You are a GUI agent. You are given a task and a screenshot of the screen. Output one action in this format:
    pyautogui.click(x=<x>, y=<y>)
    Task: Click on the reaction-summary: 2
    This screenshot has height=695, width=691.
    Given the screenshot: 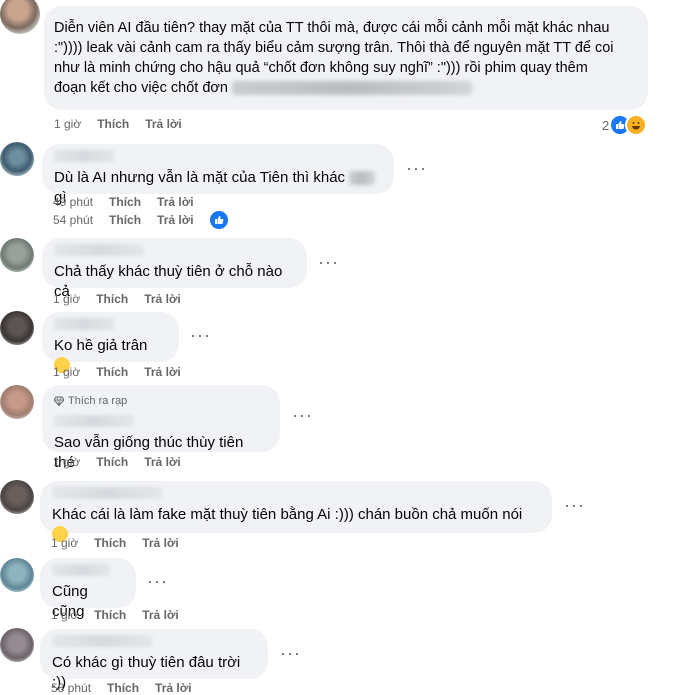 What is the action you would take?
    pyautogui.click(x=625, y=125)
    